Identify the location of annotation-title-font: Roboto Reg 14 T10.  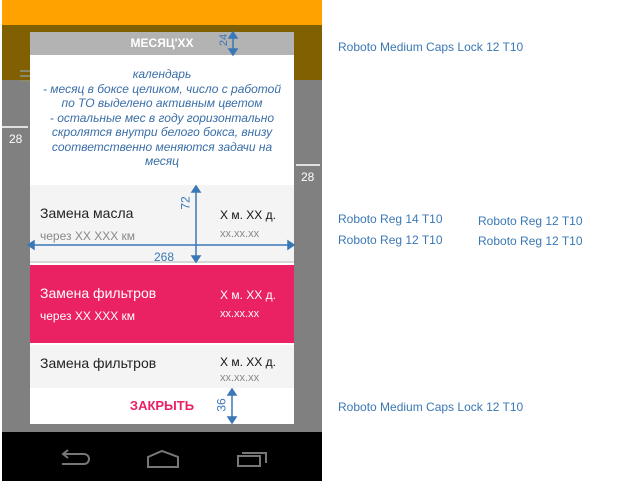
(390, 219).